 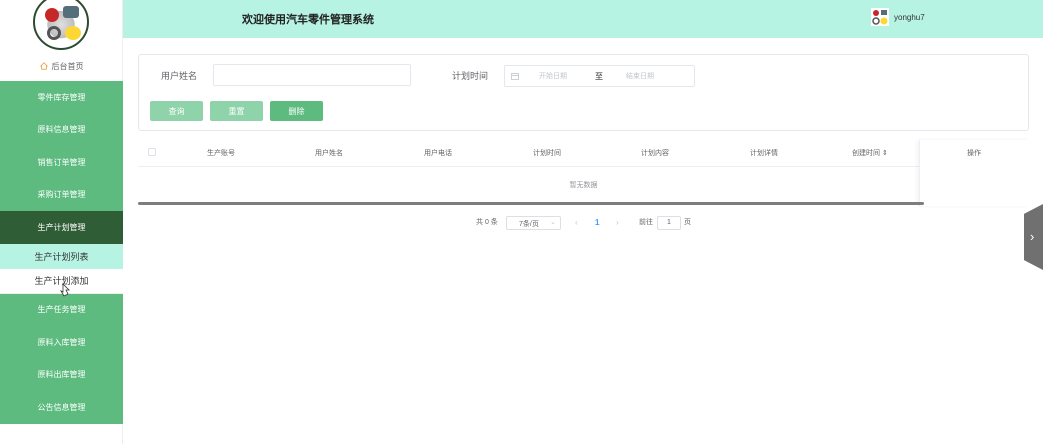 I want to click on plan-time-range-picker: 开始日期 至 结束日期, so click(x=599, y=76).